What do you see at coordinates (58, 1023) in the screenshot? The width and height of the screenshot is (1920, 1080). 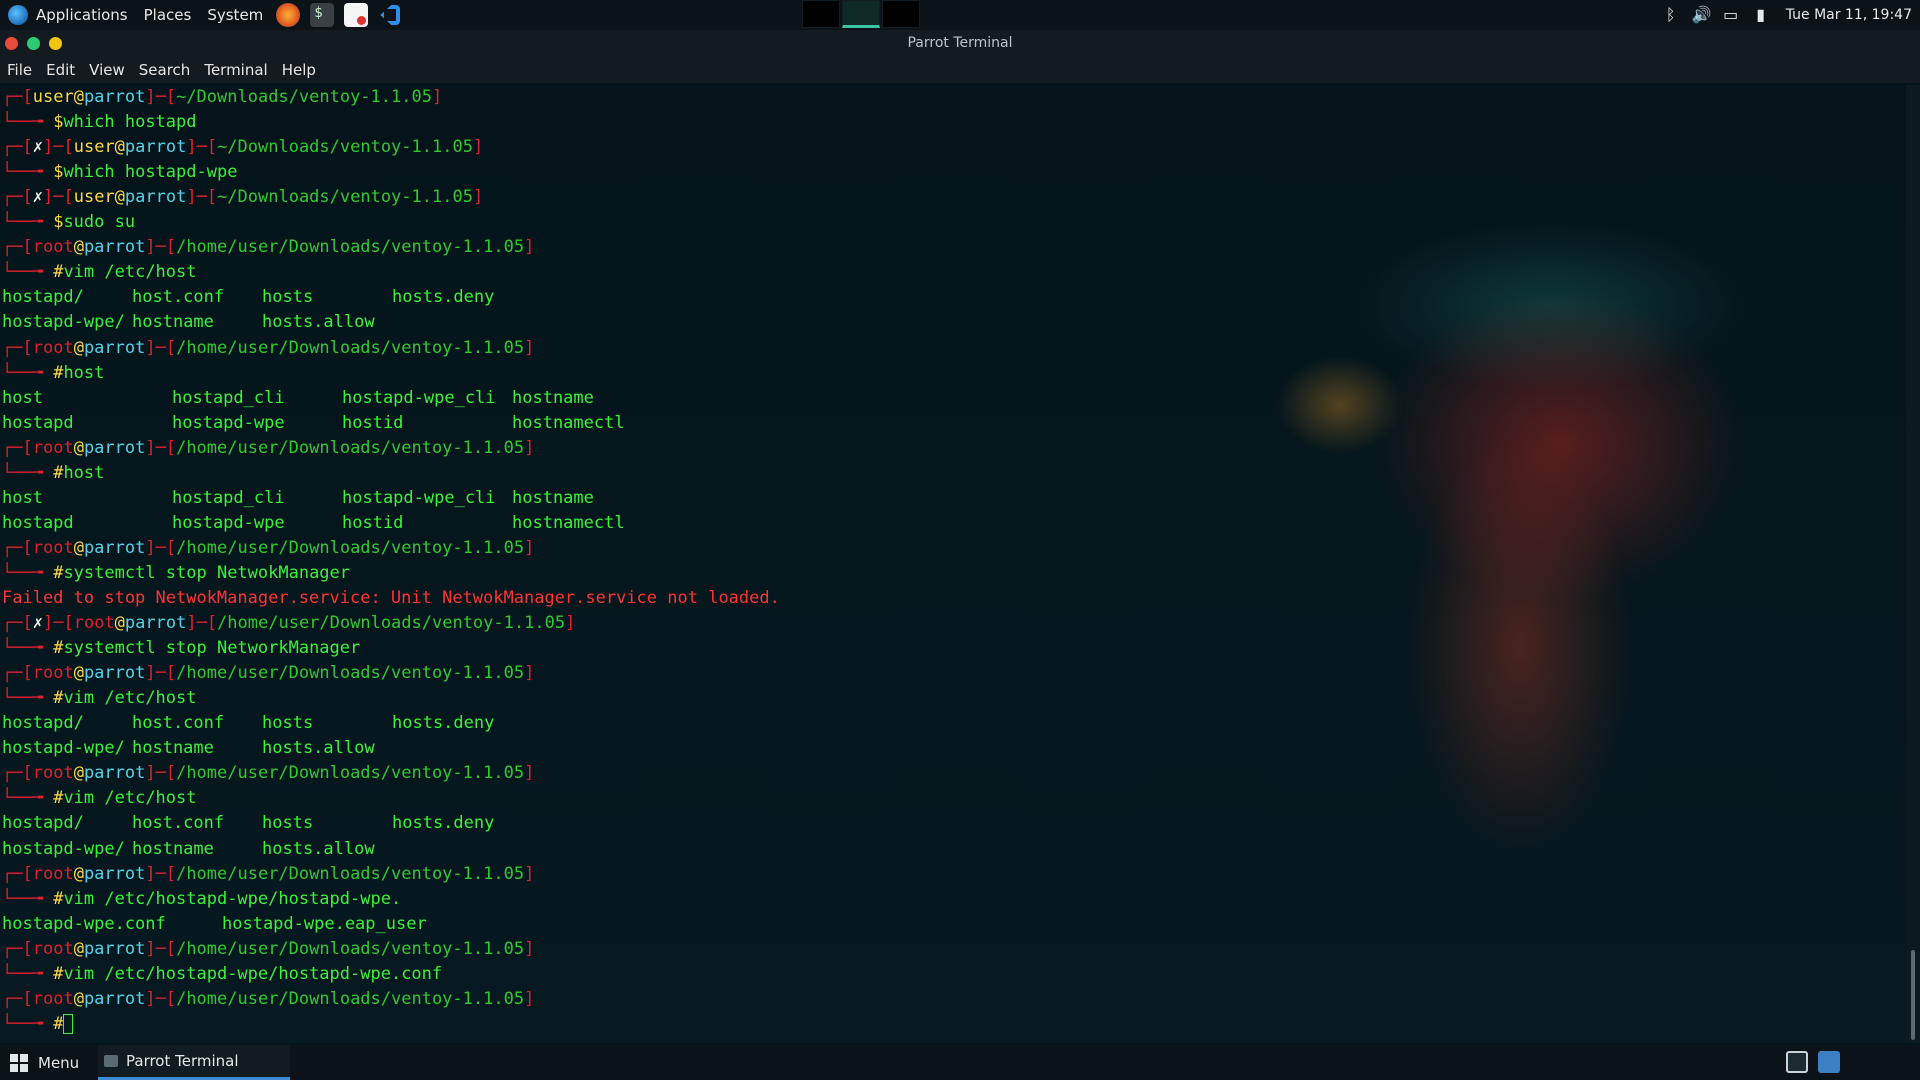 I see `prompt-symbol: #` at bounding box center [58, 1023].